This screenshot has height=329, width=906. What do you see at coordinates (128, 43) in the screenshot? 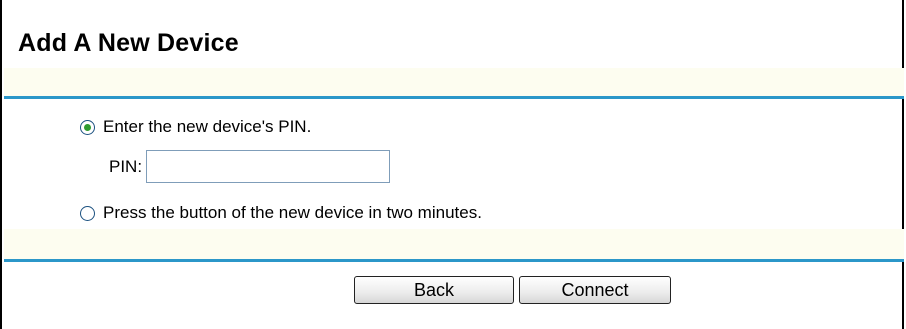
I see `page-title: Add A New Device` at bounding box center [128, 43].